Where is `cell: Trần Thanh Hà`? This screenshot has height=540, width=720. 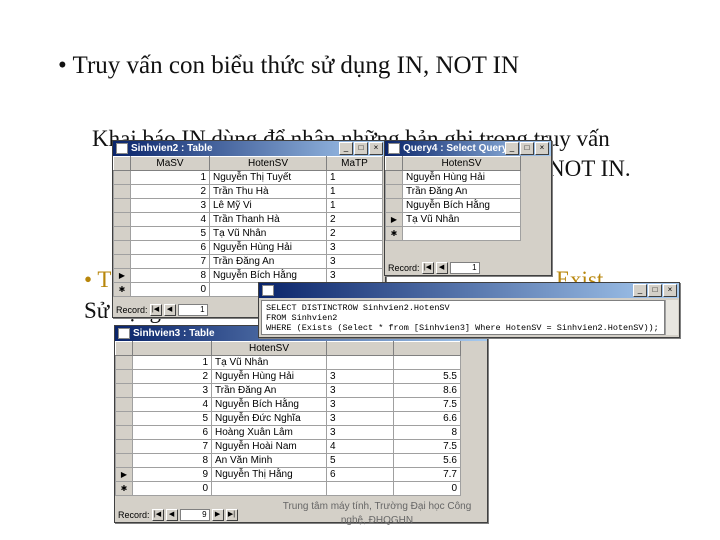
cell: Trần Thanh Hà is located at coordinates (268, 219).